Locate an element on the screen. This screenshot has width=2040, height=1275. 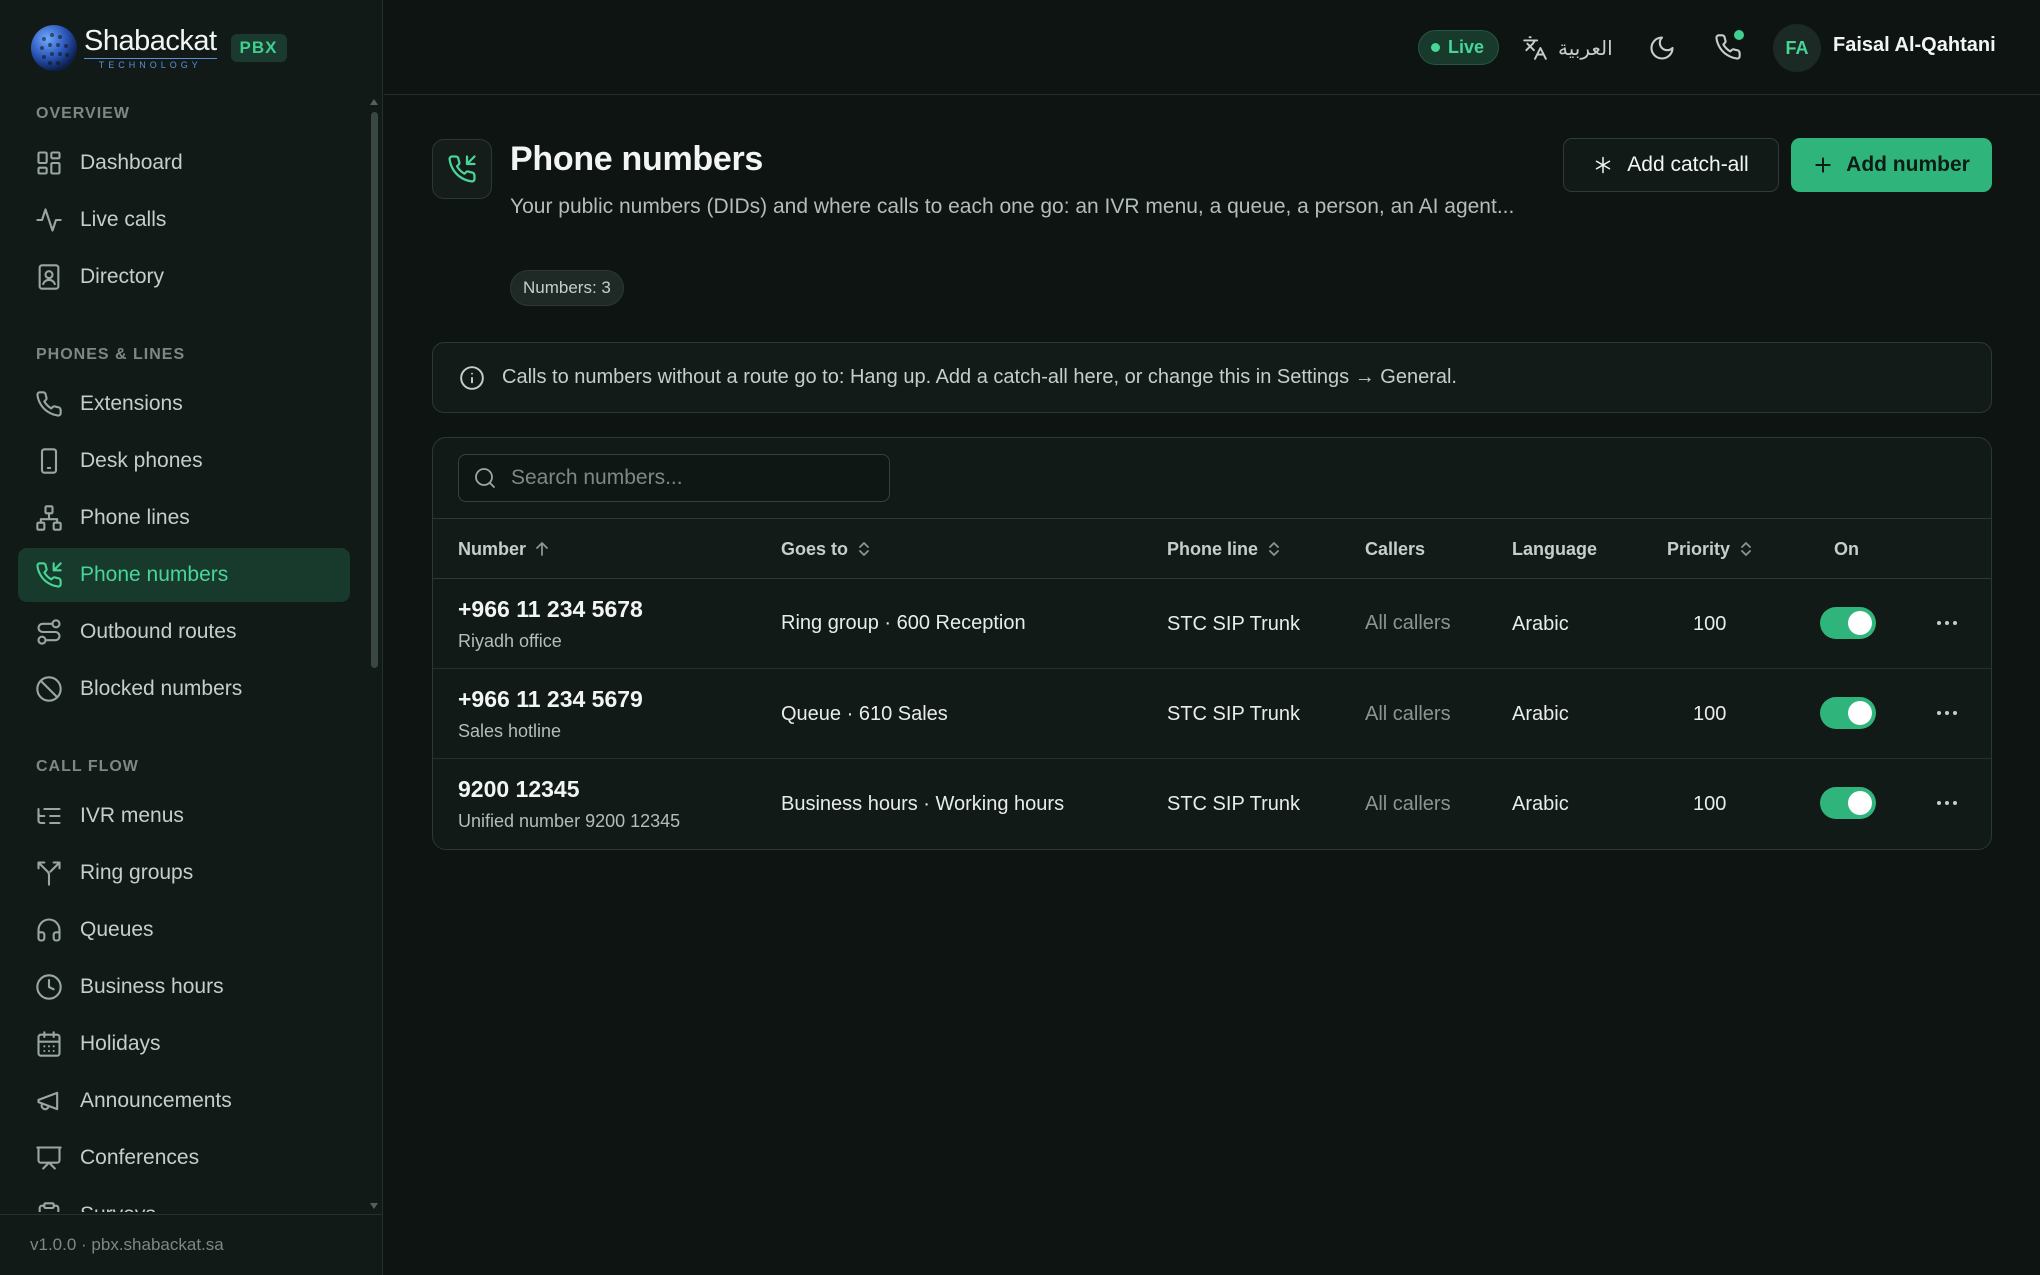
sidebar-item-label: Queues is located at coordinates (117, 929).